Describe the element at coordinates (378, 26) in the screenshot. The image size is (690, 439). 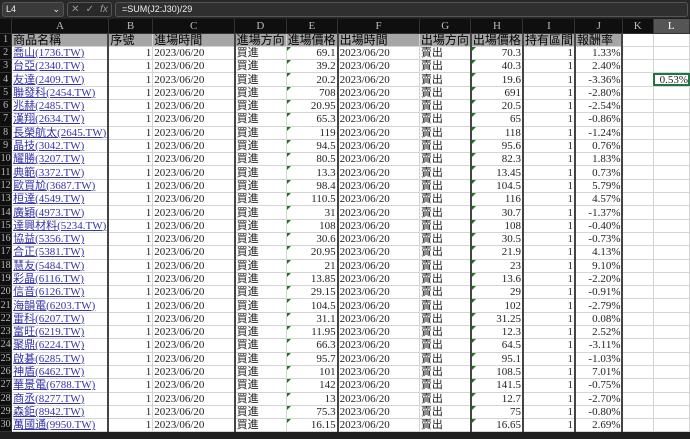
I see `column-header-f: F` at that location.